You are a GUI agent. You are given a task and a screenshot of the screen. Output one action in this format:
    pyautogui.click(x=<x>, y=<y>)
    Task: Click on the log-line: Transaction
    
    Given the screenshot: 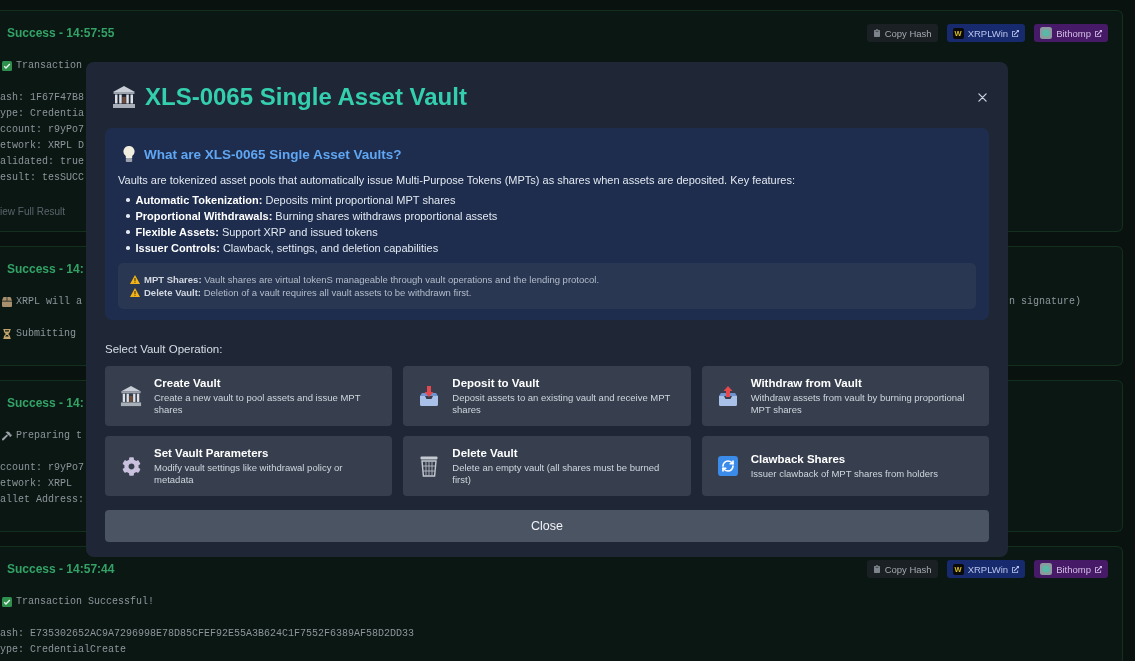 What is the action you would take?
    pyautogui.click(x=49, y=66)
    